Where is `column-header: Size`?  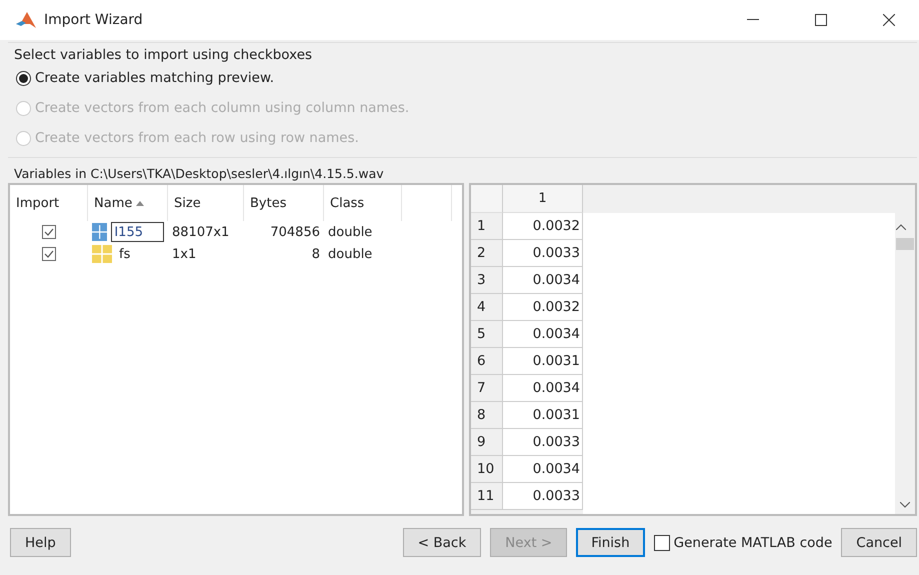
column-header: Size is located at coordinates (206, 203).